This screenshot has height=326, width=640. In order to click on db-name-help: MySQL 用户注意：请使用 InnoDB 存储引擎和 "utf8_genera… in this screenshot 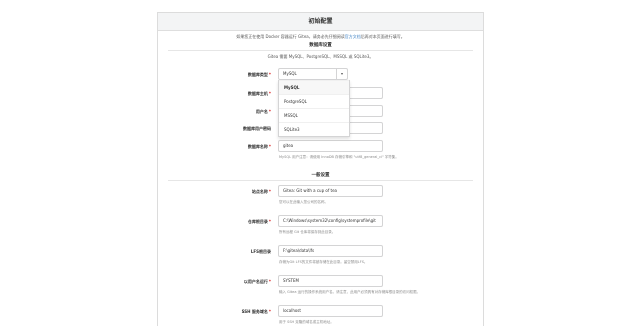, I will do `click(339, 157)`.